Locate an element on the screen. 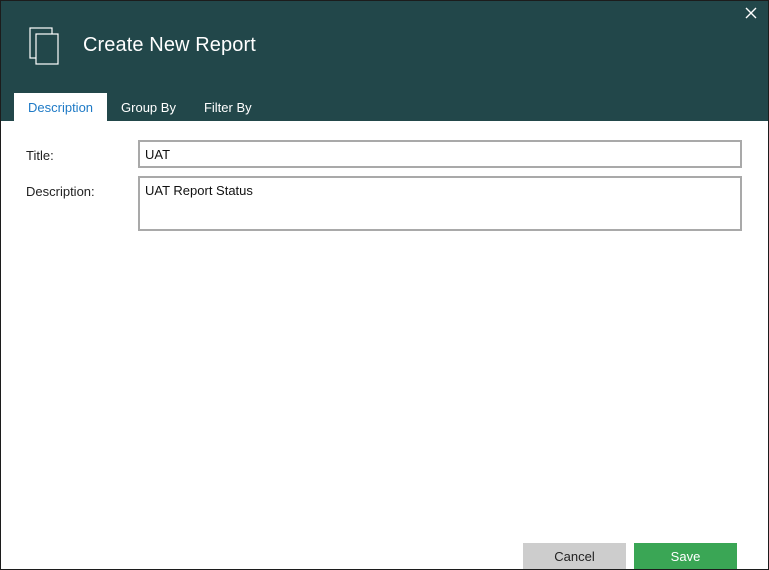  save-button: Save is located at coordinates (685, 556).